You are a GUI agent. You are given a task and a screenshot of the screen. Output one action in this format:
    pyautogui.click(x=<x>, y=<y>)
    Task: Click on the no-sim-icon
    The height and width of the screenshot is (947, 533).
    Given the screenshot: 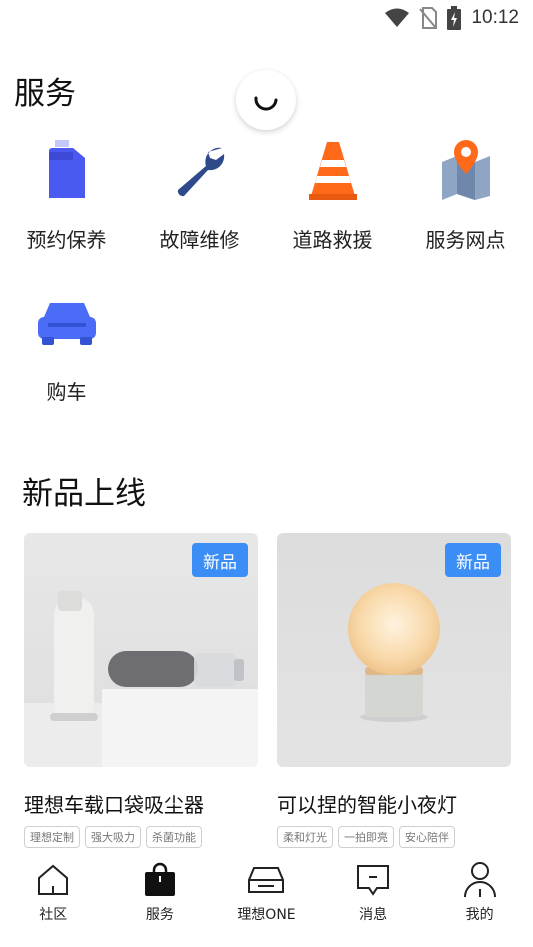 What is the action you would take?
    pyautogui.click(x=428, y=18)
    